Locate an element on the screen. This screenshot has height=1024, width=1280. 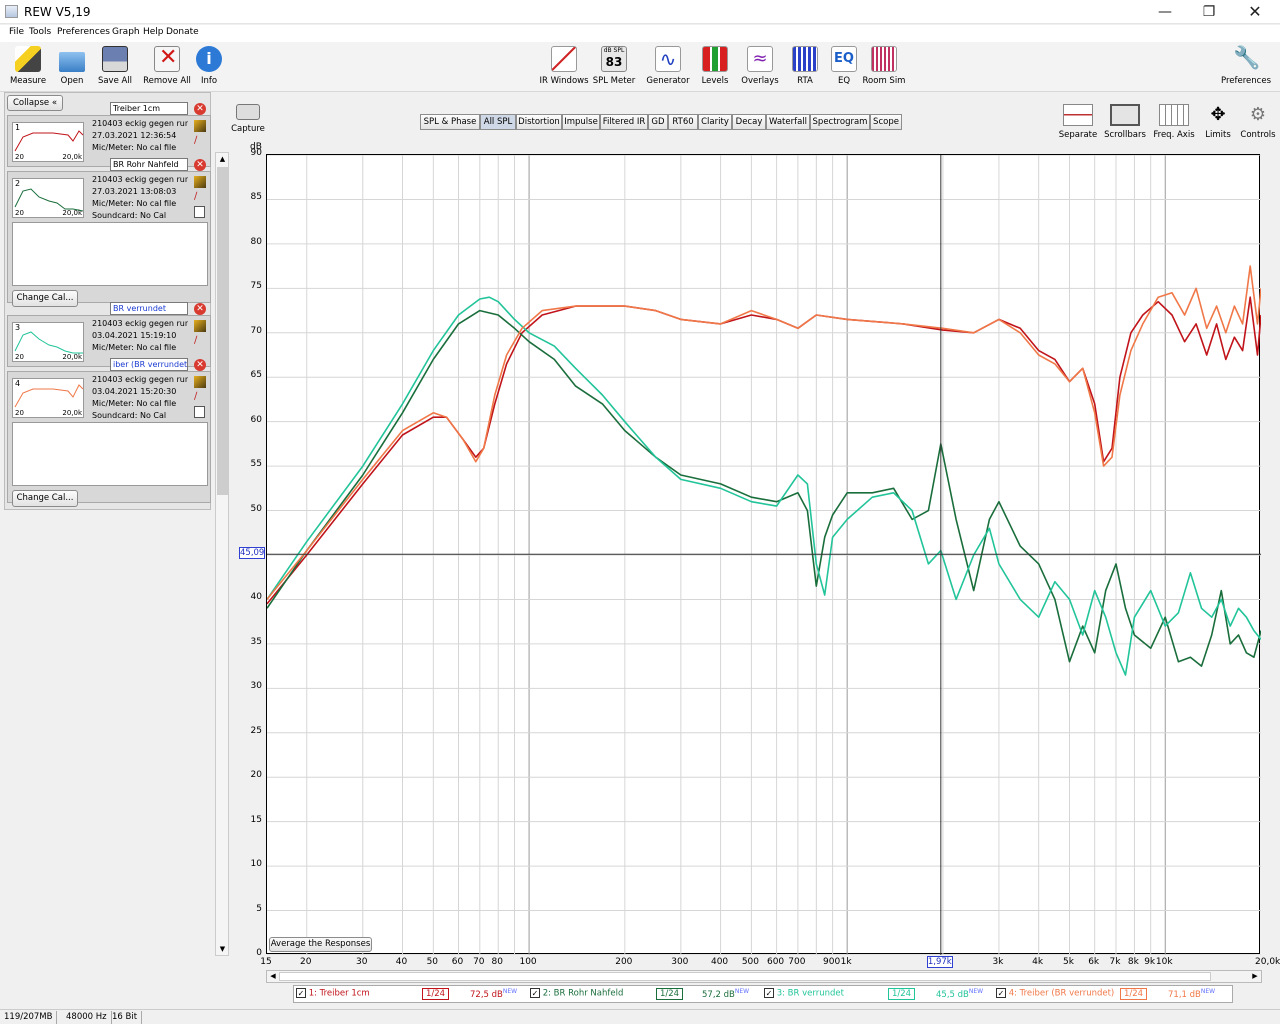
menu-graph: Graph is located at coordinates (126, 32).